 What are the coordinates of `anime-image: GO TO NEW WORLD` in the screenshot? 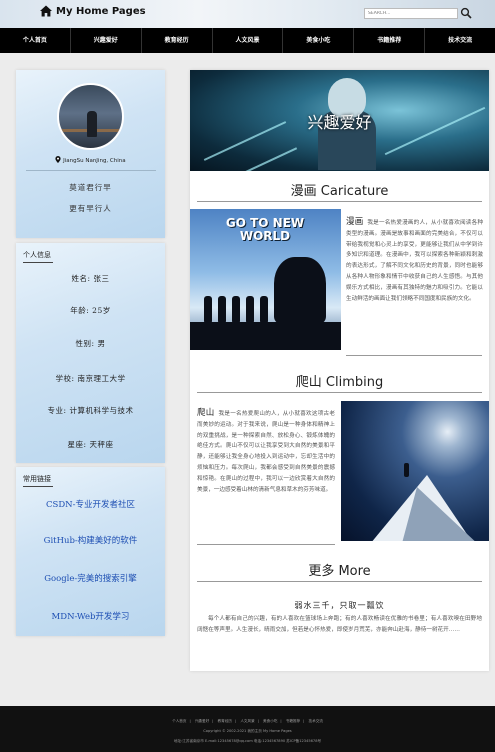 It's located at (265, 279).